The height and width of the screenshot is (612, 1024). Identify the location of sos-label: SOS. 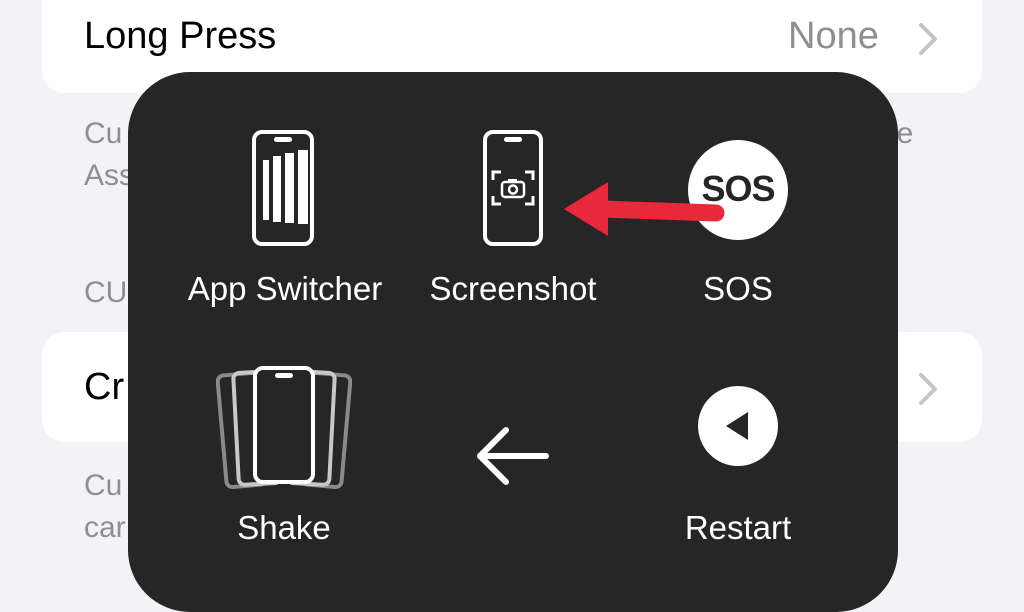
(738, 288).